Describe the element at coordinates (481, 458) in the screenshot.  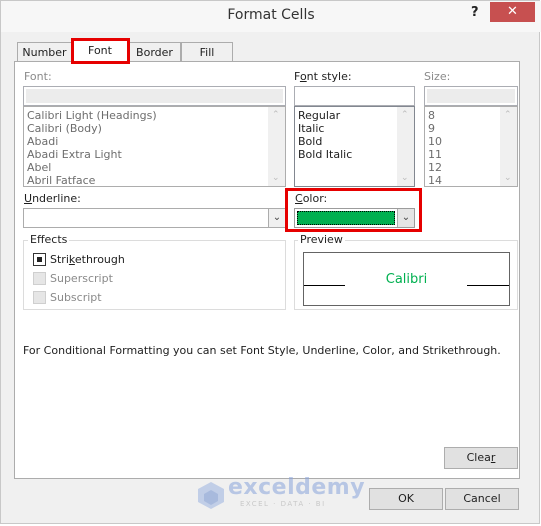
I see `clear-button: Clear` at that location.